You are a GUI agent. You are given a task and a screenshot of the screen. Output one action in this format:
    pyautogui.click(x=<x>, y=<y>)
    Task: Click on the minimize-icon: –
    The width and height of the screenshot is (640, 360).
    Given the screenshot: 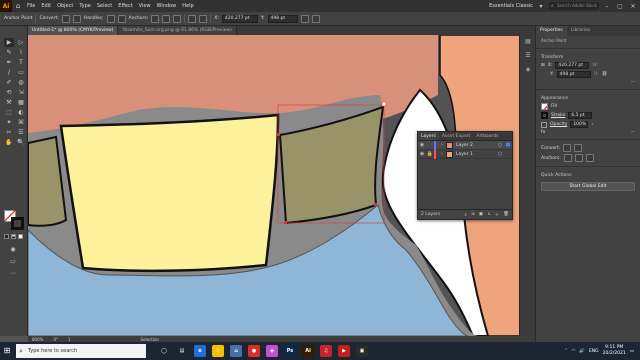 What is the action you would take?
    pyautogui.click(x=607, y=6)
    